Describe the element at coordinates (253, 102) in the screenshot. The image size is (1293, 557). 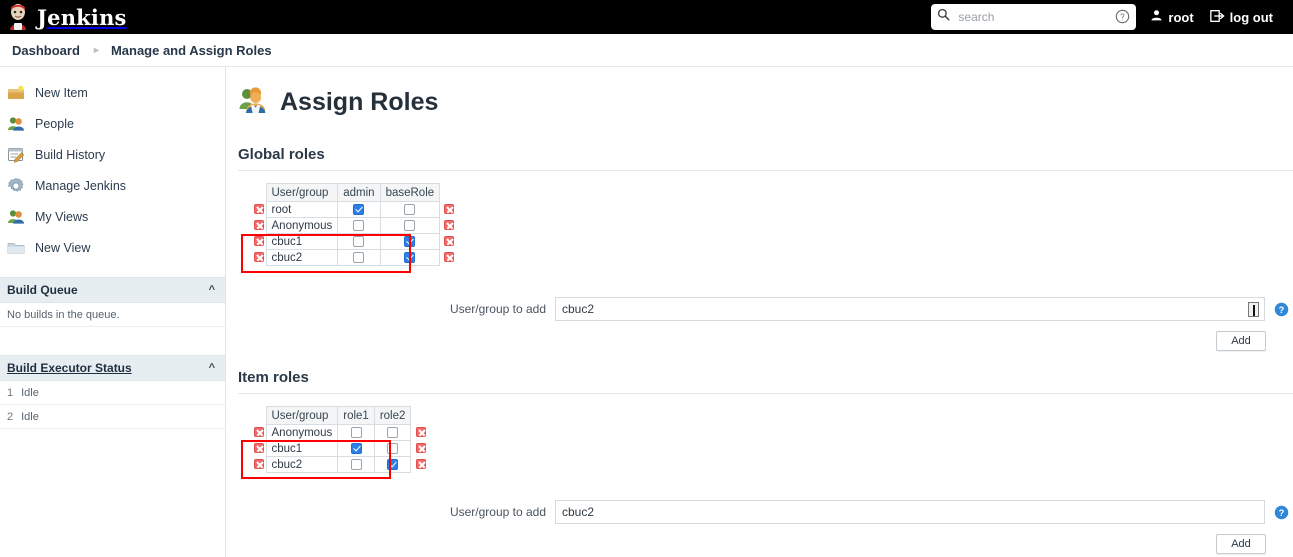
I see `assign-roles-group-icon` at that location.